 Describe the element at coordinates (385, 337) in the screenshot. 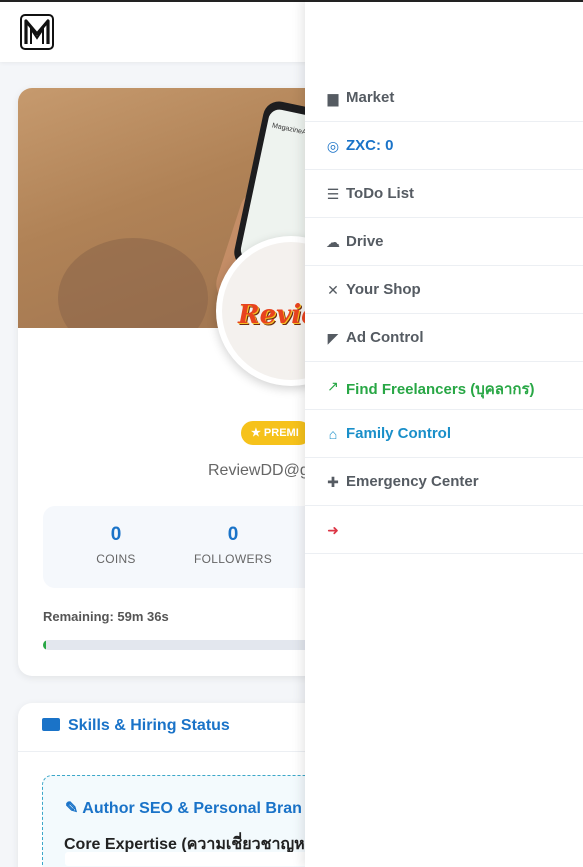

I see `menu-item-label: Ad Control` at that location.